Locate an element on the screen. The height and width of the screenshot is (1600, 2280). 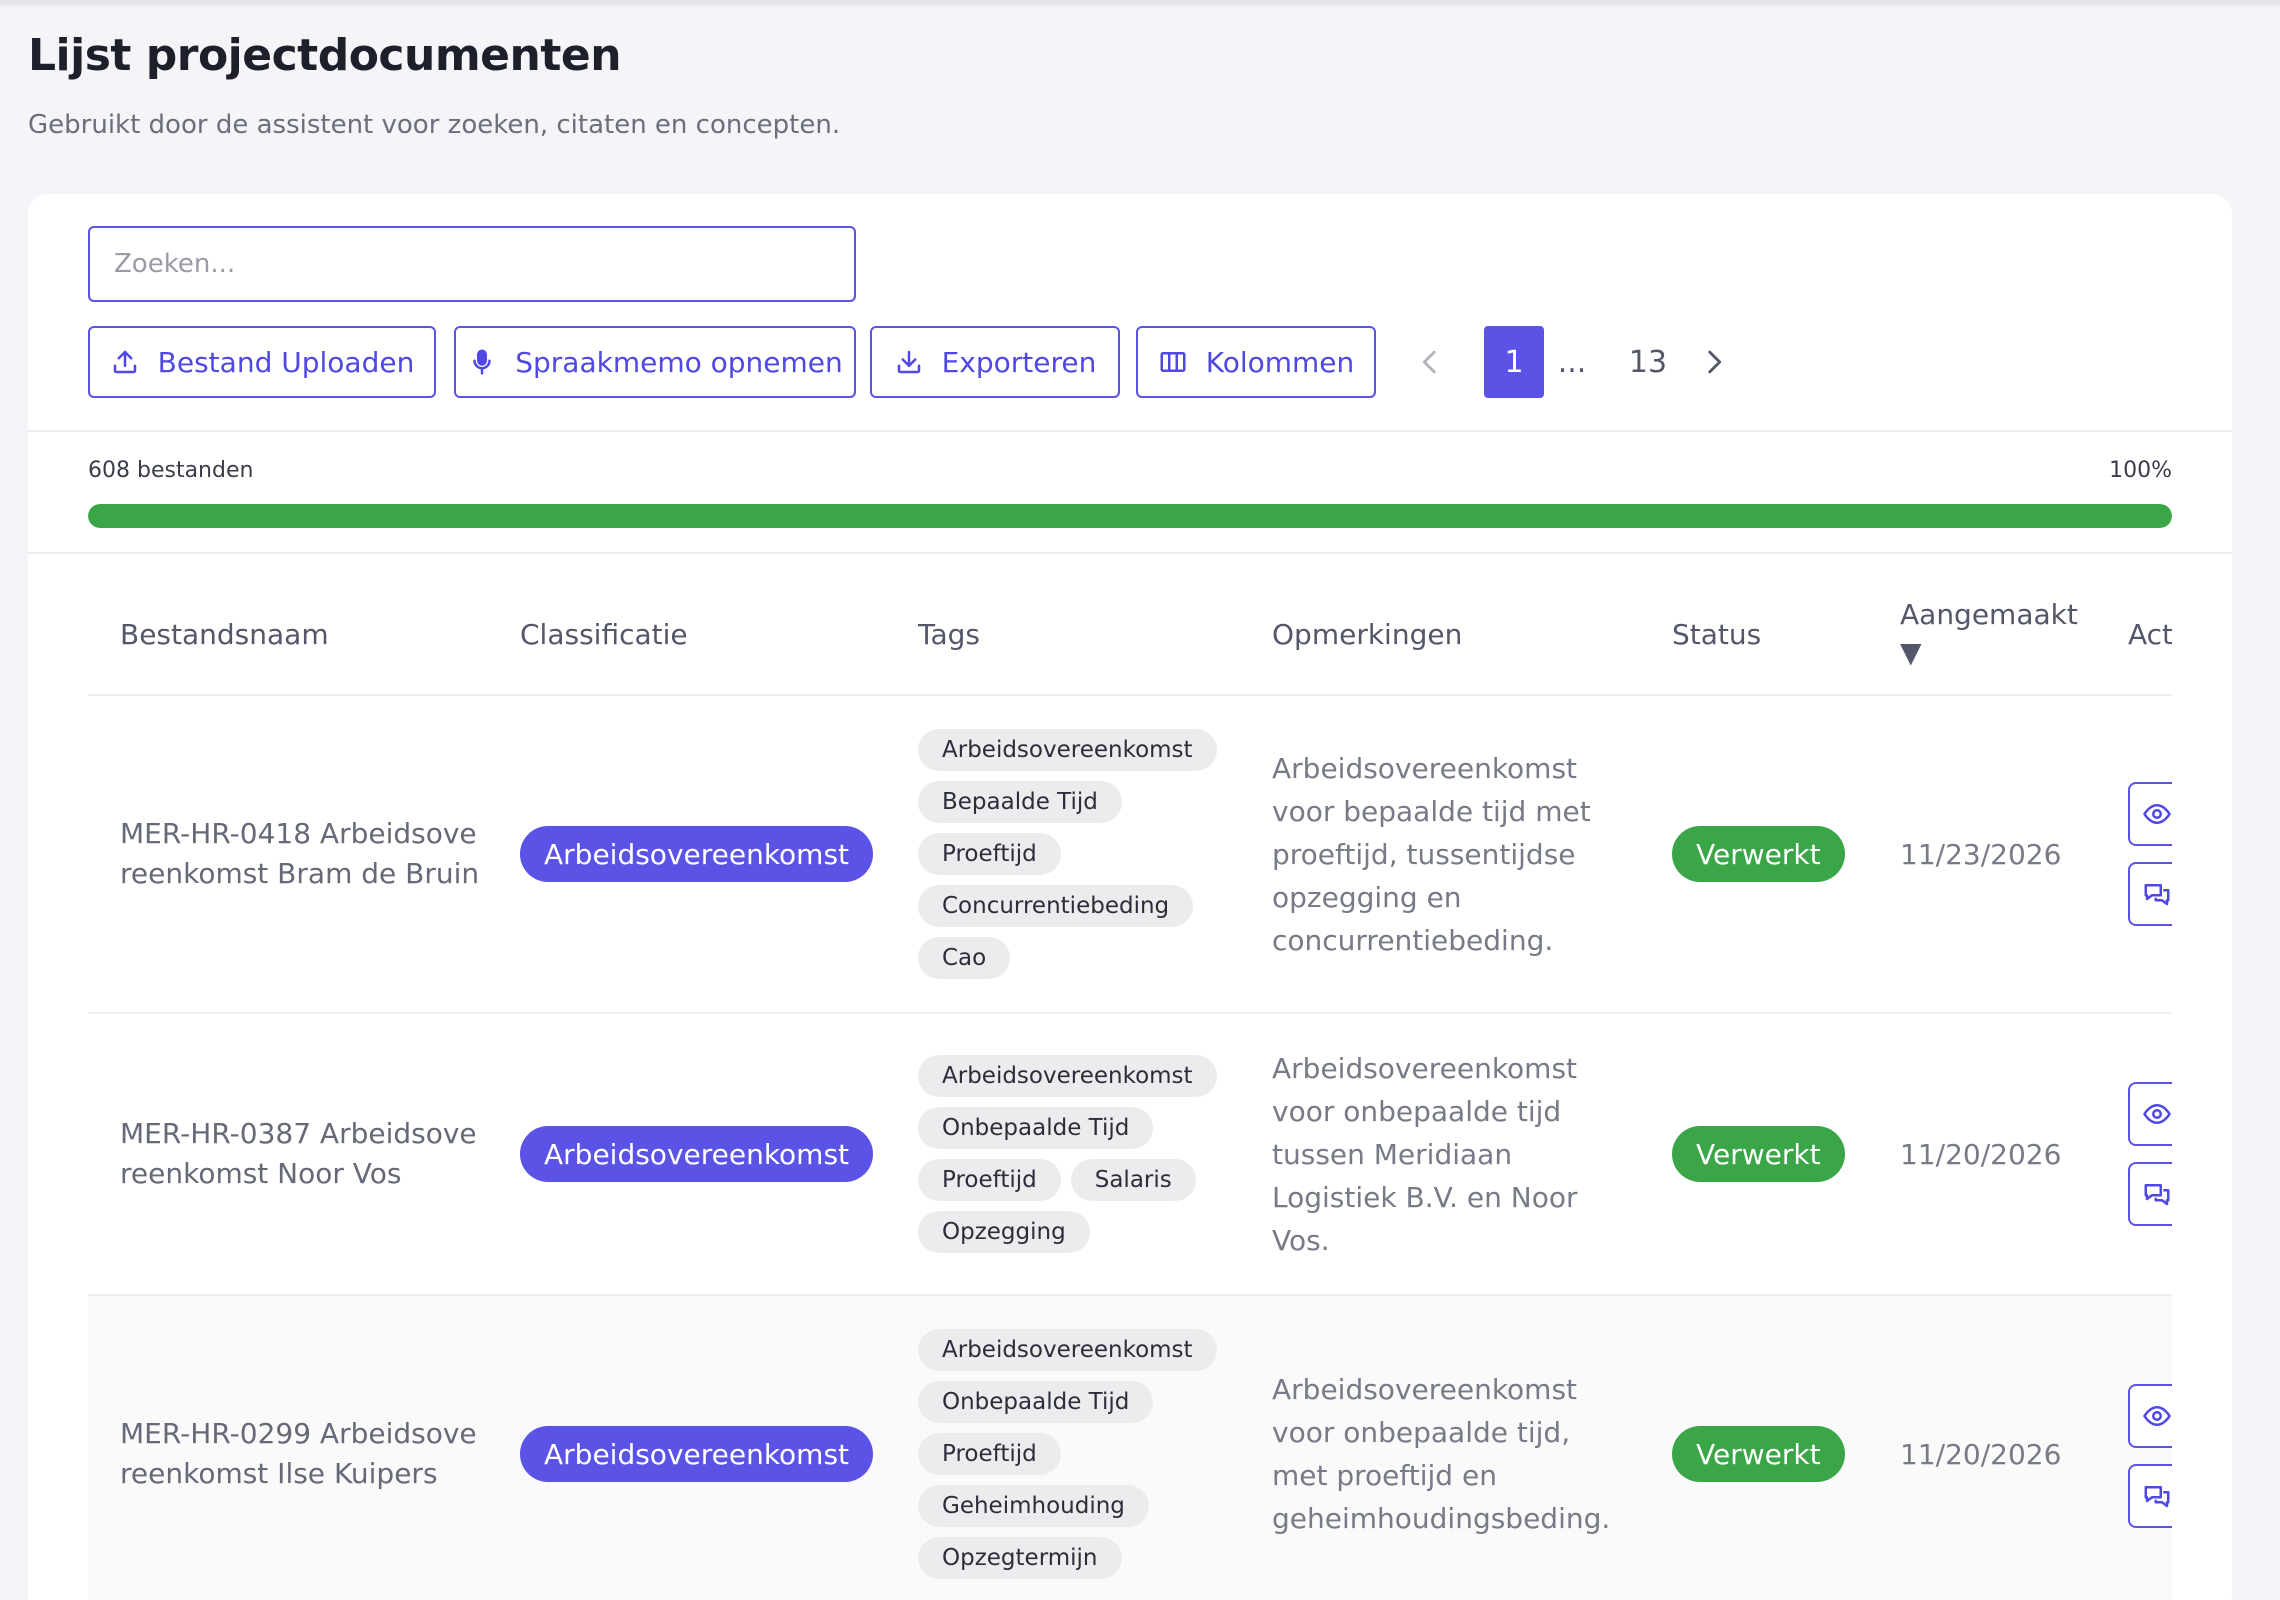
top-bar-shadow is located at coordinates (1140, 2).